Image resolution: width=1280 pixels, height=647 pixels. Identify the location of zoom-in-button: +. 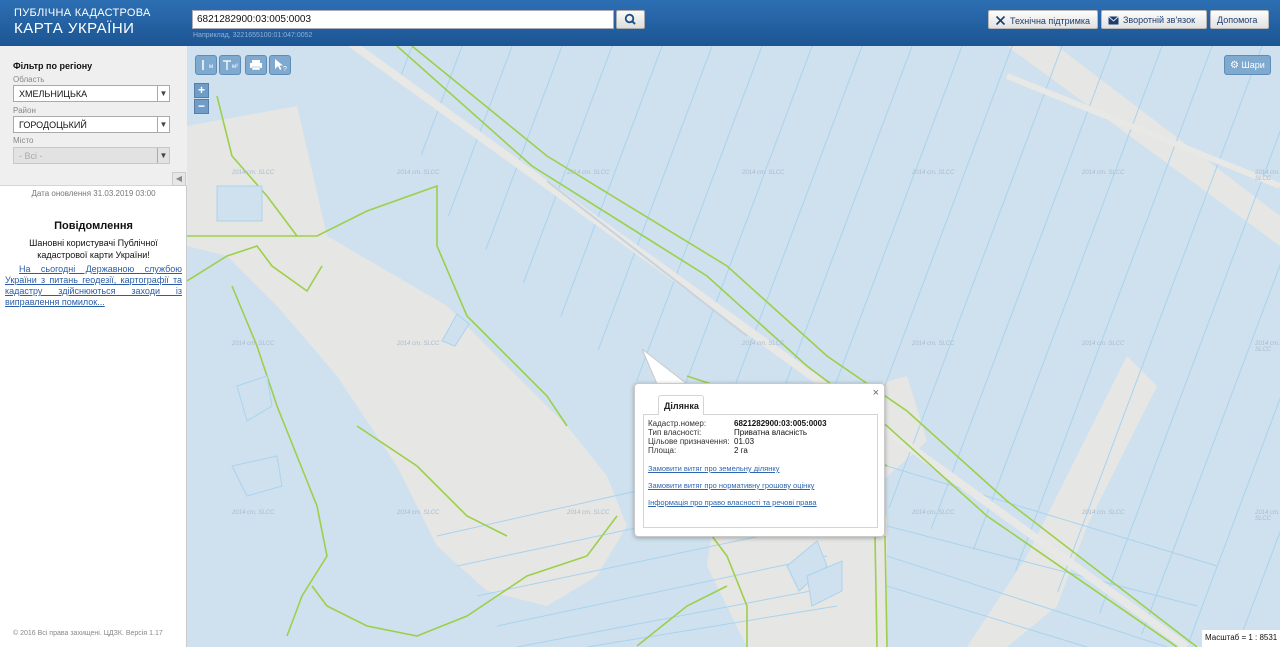
(201, 90).